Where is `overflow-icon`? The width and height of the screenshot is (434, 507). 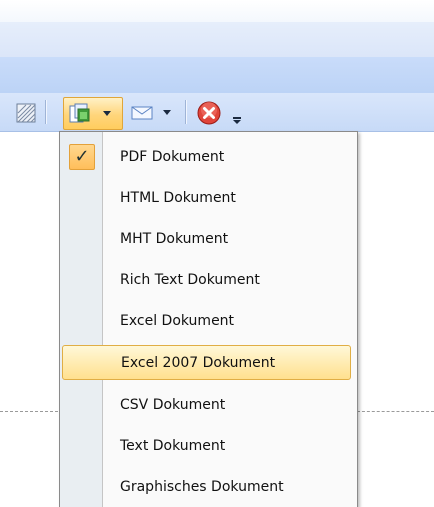 overflow-icon is located at coordinates (237, 117).